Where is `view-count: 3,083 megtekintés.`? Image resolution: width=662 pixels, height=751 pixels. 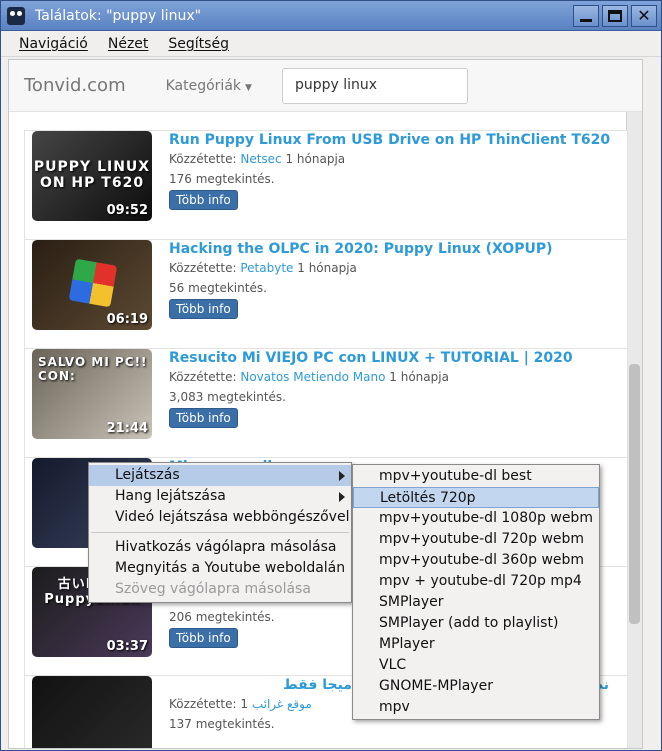
view-count: 3,083 megtekintés. is located at coordinates (227, 397).